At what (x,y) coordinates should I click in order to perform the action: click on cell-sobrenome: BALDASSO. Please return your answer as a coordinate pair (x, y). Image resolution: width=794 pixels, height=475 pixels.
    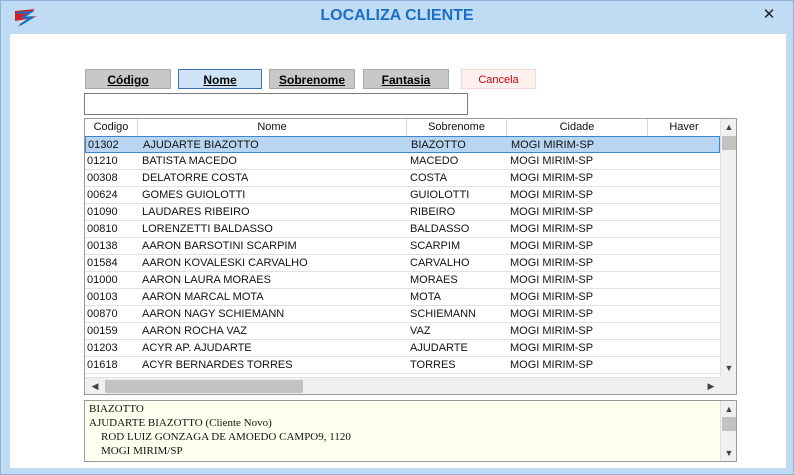
    Looking at the image, I should click on (440, 229).